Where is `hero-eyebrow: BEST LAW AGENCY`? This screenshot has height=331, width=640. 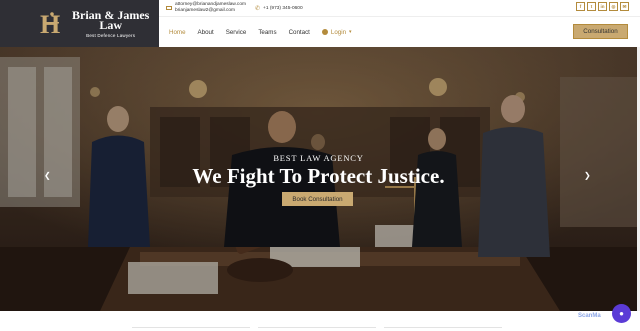 hero-eyebrow: BEST LAW AGENCY is located at coordinates (318, 158).